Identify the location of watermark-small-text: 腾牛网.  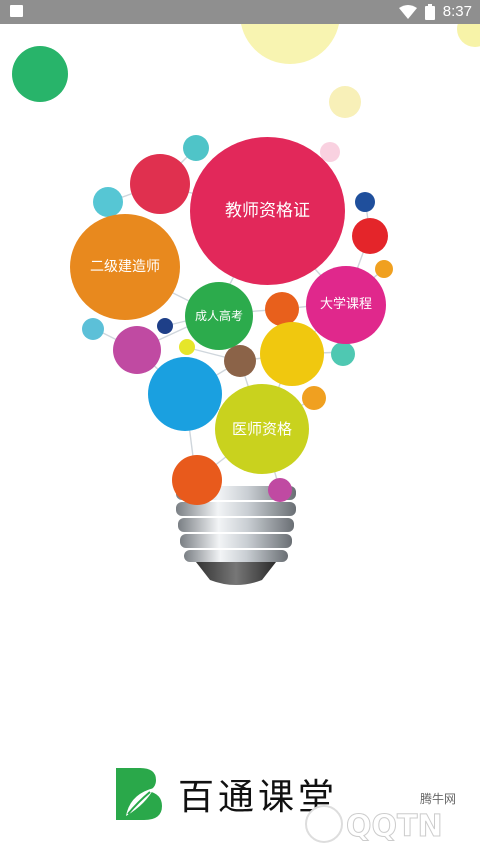
(437, 798).